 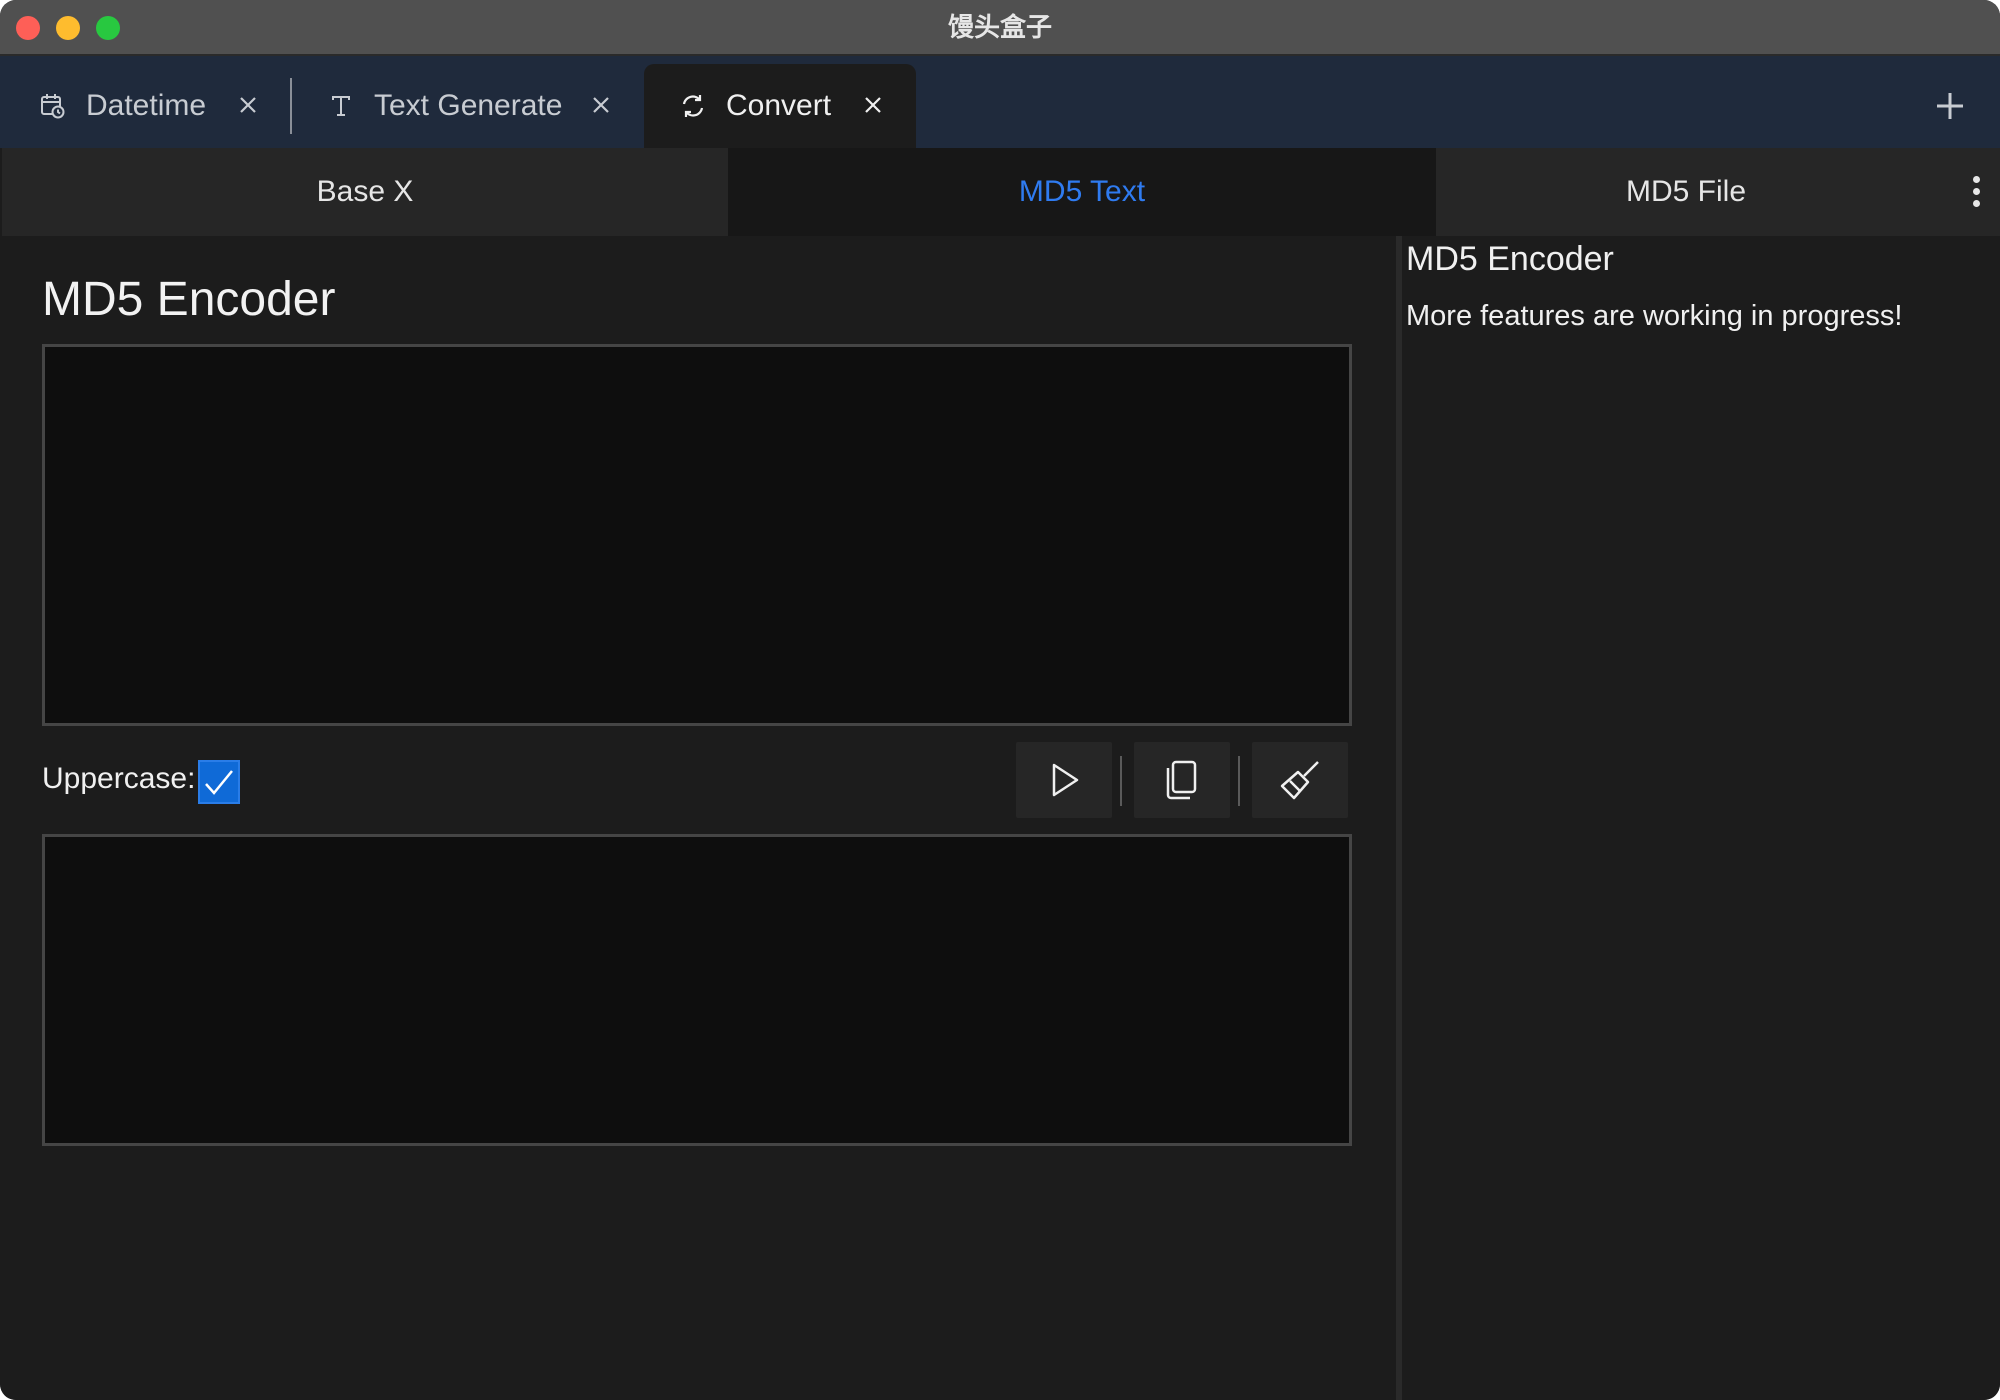 I want to click on plus-icon, so click(x=1950, y=106).